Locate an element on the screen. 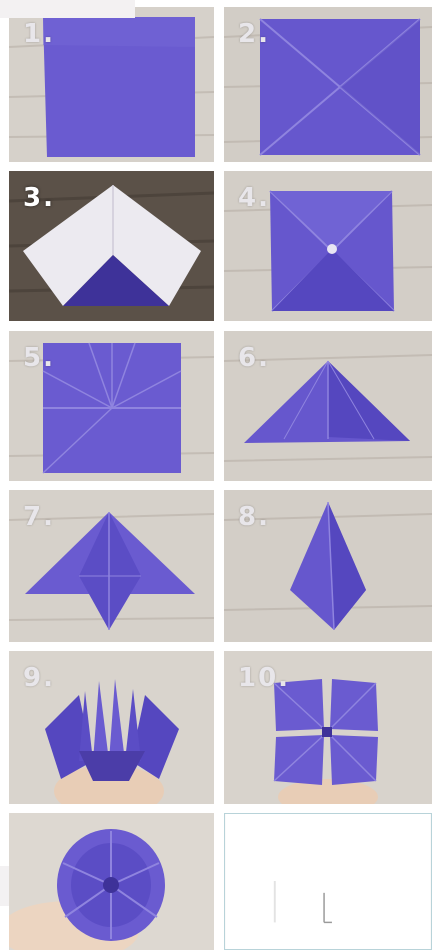 The image size is (440, 950). step-1-number: 1. is located at coordinates (39, 34).